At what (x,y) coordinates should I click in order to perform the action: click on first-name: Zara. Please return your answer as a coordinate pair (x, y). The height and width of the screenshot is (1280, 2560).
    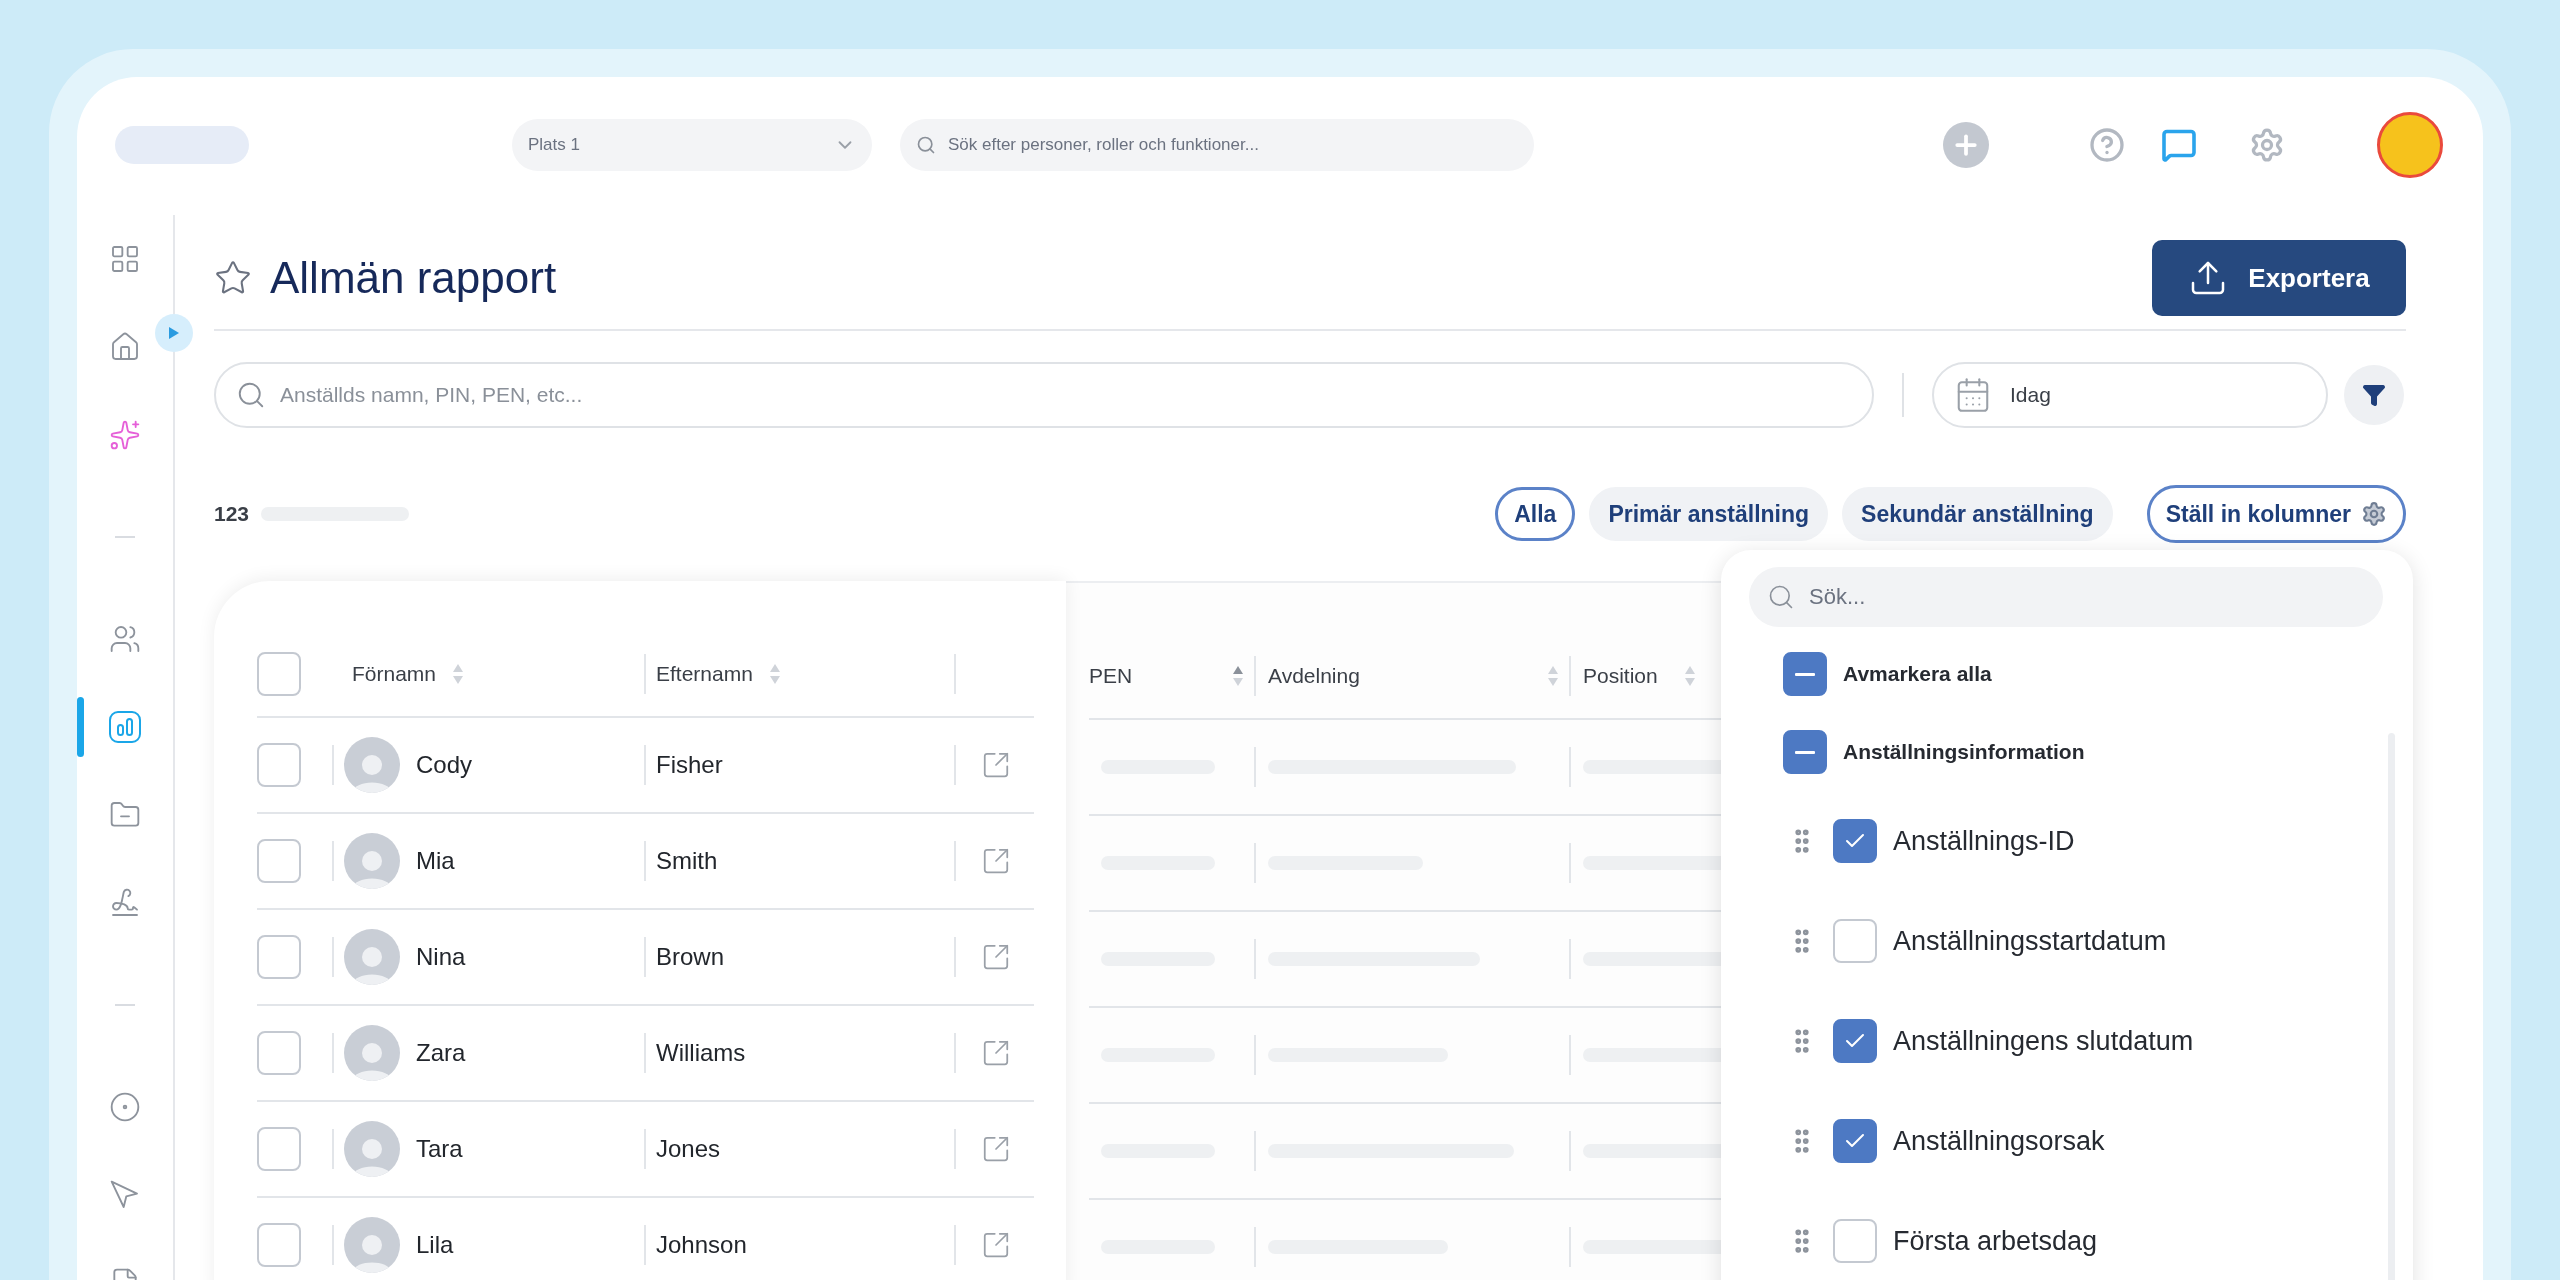
    Looking at the image, I should click on (441, 1053).